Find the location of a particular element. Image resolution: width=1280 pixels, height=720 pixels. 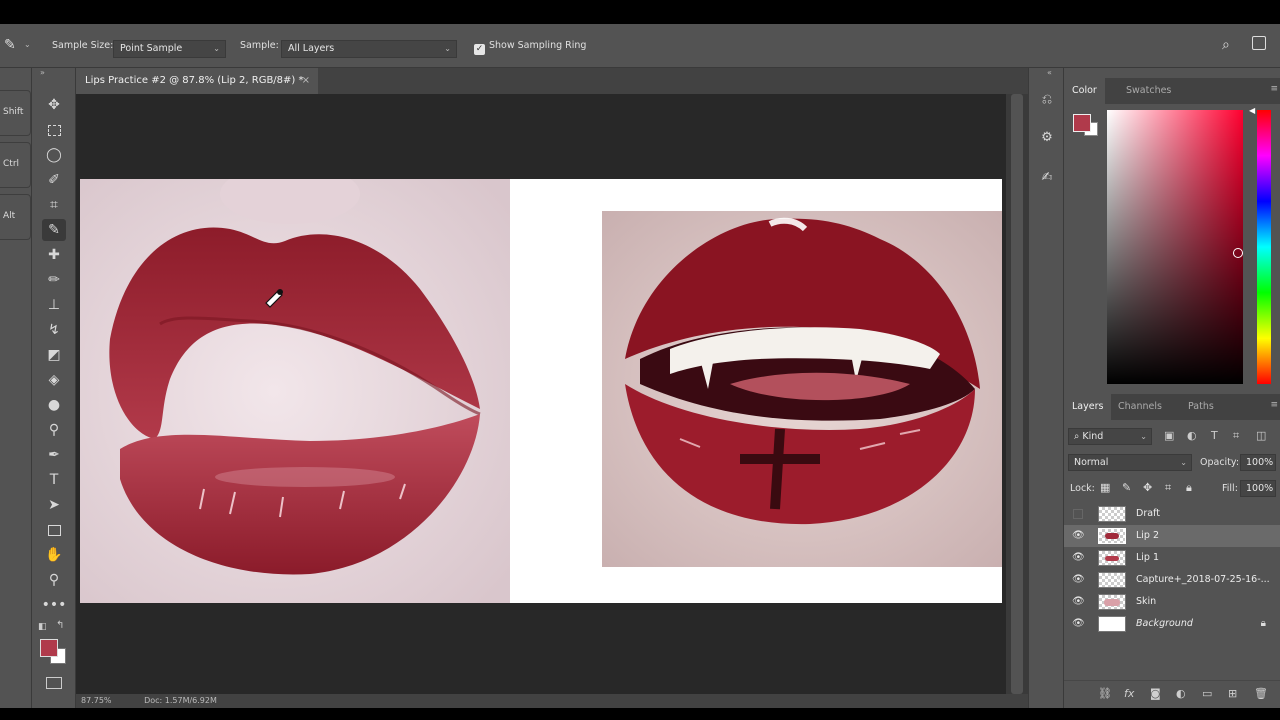

move-tool-icon: ✥ is located at coordinates (54, 105).